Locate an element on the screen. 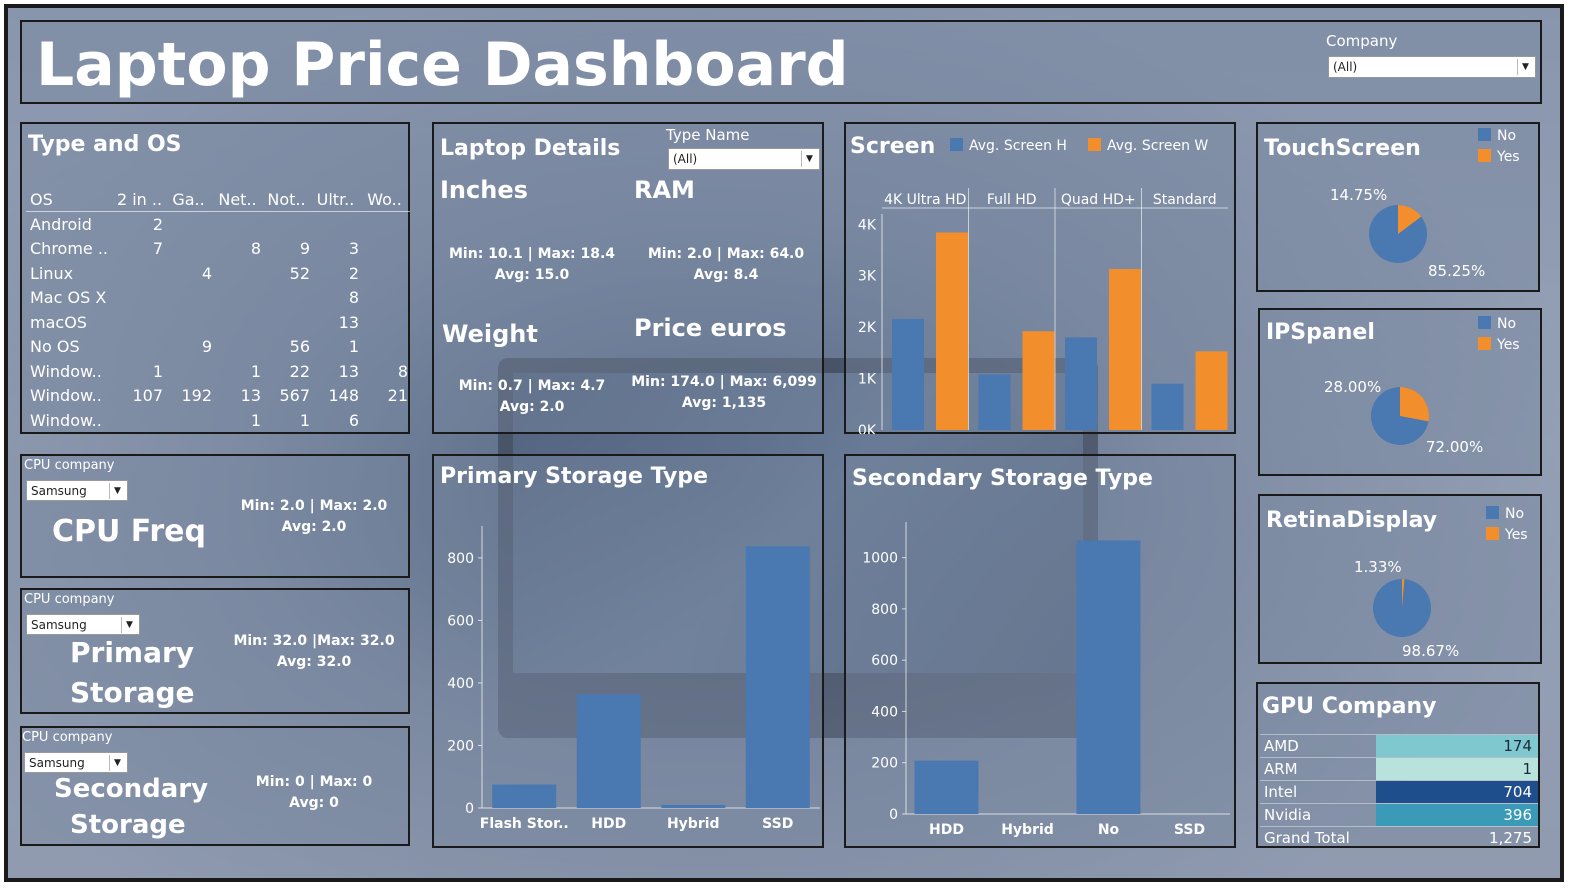  y-tick-label: 3K is located at coordinates (867, 277).